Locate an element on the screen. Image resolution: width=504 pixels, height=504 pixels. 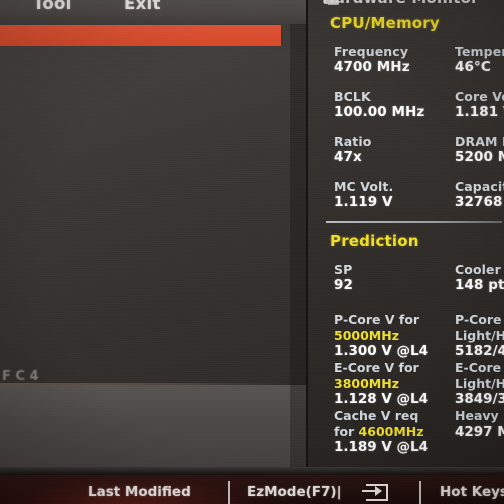
prediction-heavy-score: Heavy 4297 M is located at coordinates (479, 424).